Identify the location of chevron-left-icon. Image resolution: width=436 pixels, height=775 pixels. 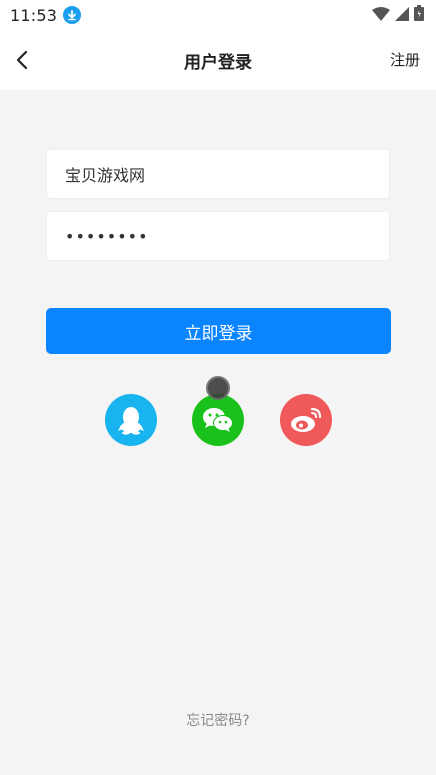
(22, 60).